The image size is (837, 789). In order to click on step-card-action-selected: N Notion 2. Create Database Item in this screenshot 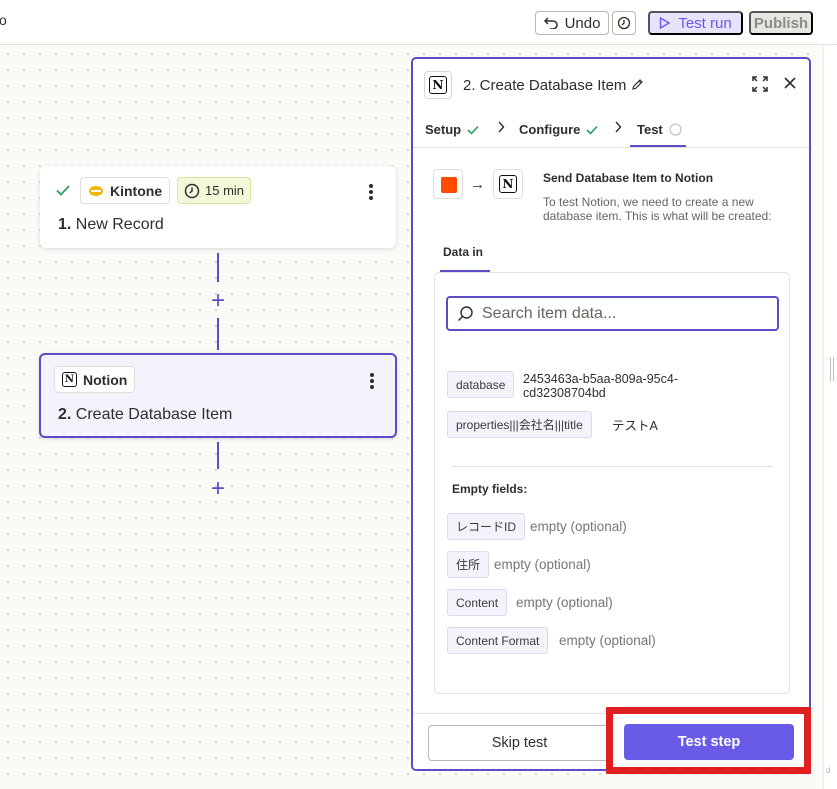, I will do `click(218, 395)`.